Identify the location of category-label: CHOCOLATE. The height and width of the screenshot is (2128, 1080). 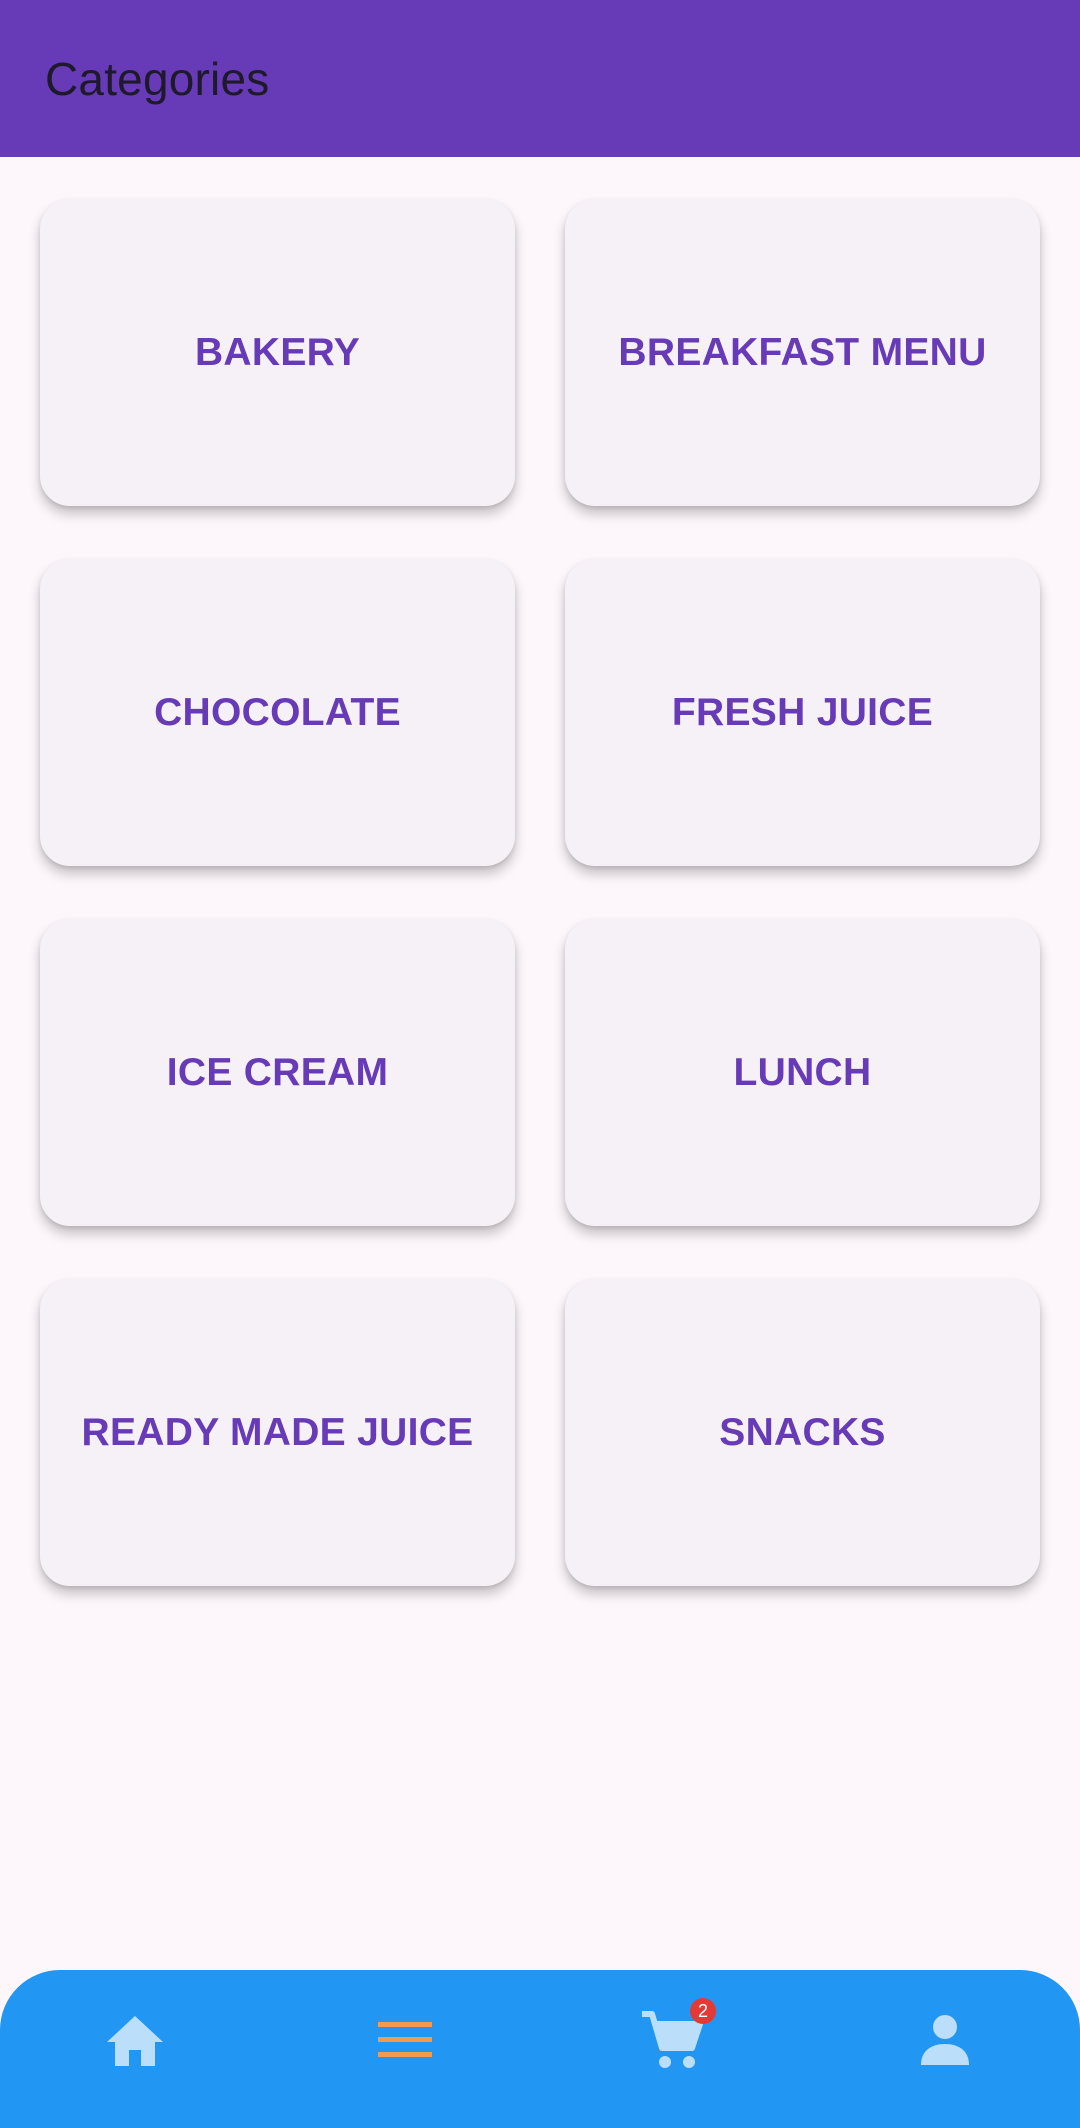
(277, 712).